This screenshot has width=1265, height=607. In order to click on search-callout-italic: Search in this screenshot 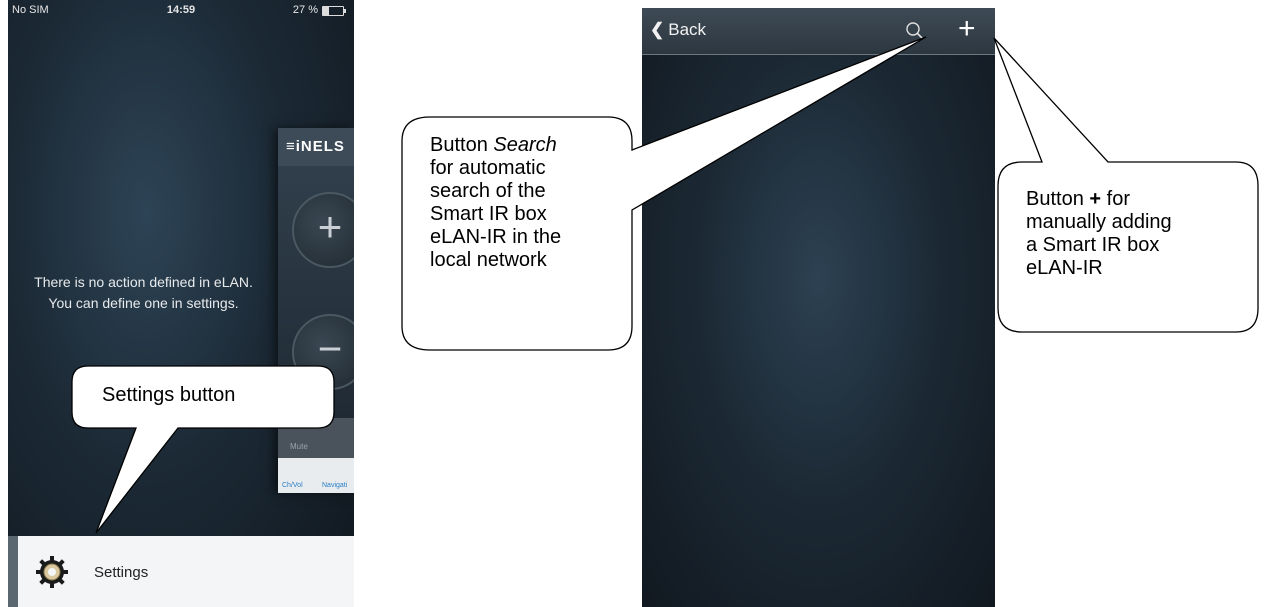, I will do `click(525, 145)`.